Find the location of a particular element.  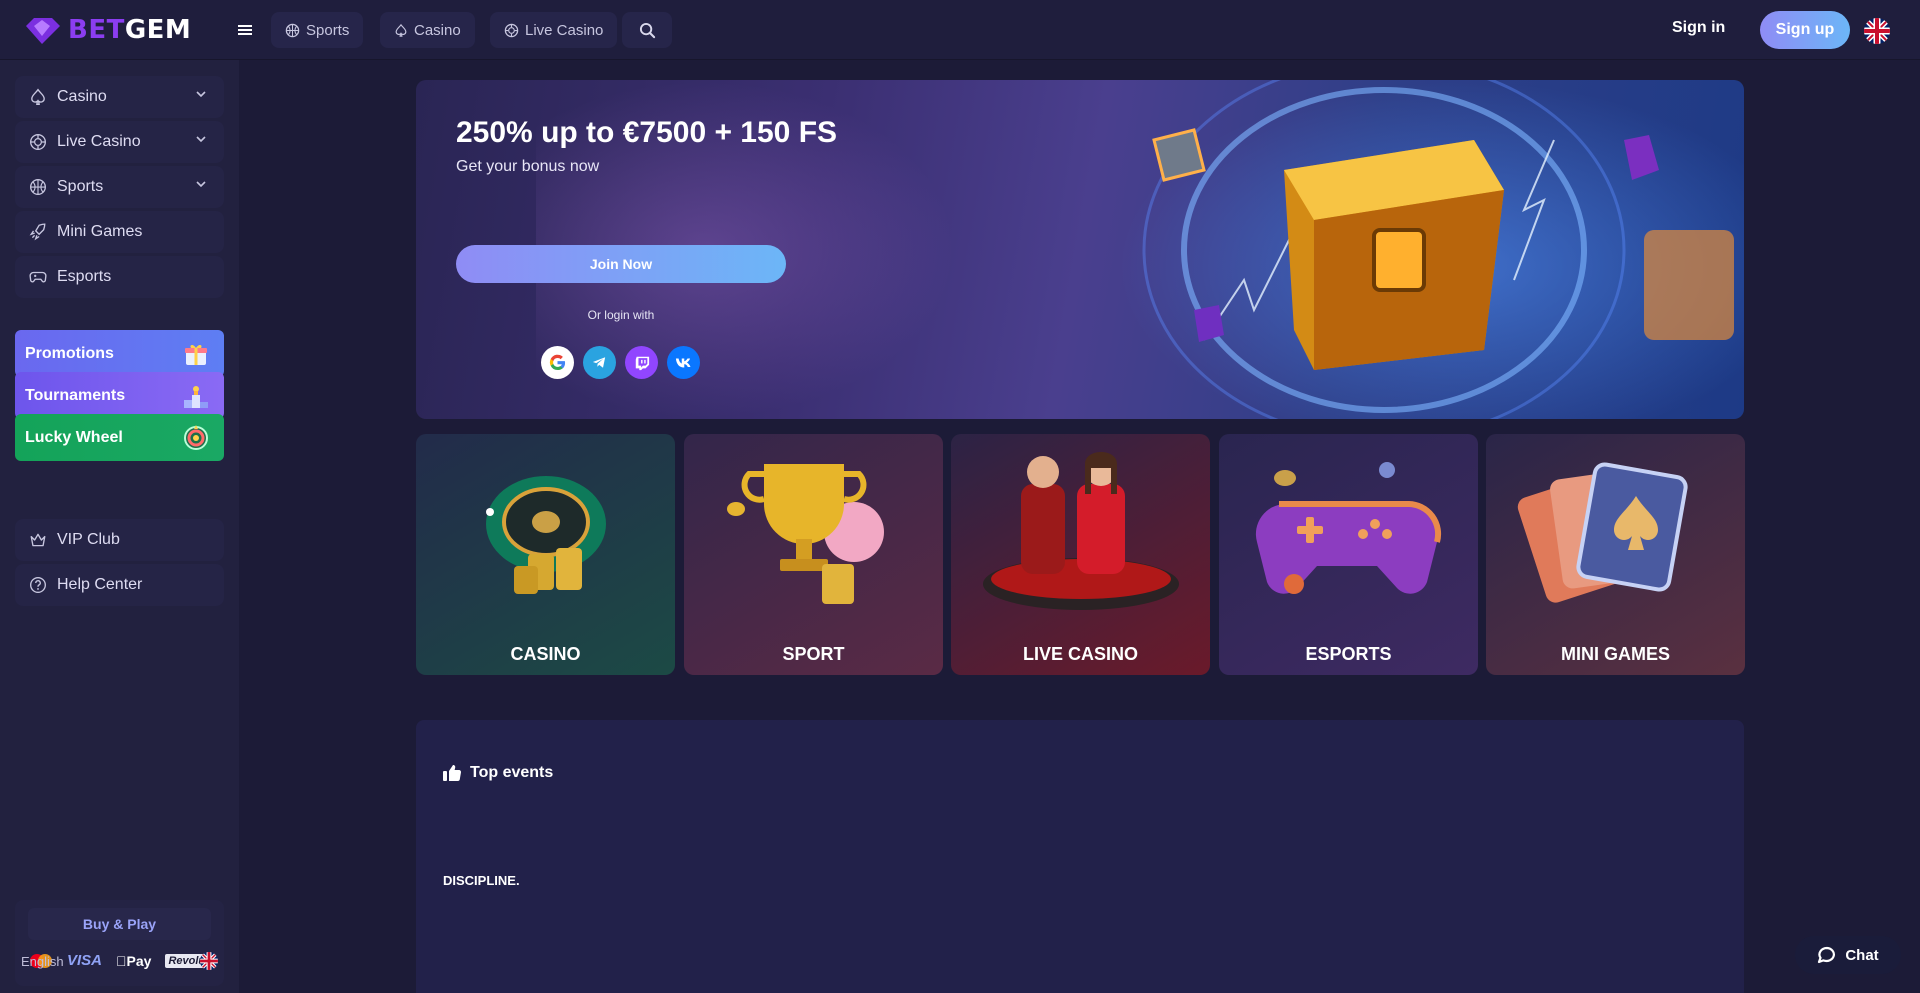

sidebar-item-help-center: Help Center is located at coordinates (119, 585).